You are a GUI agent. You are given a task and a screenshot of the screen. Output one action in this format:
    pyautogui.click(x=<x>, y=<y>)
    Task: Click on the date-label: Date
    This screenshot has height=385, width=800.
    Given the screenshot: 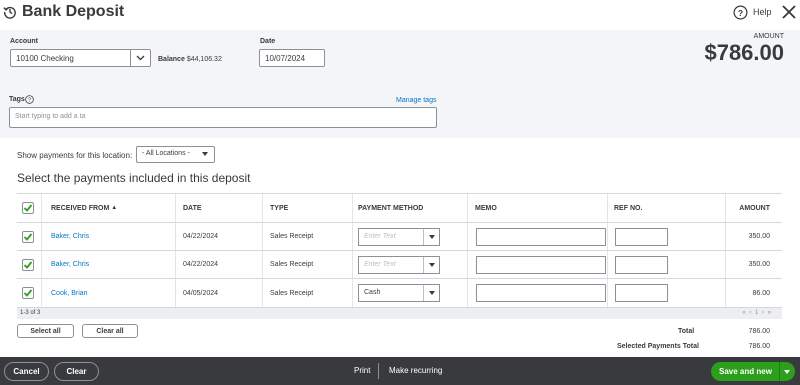 What is the action you would take?
    pyautogui.click(x=268, y=41)
    